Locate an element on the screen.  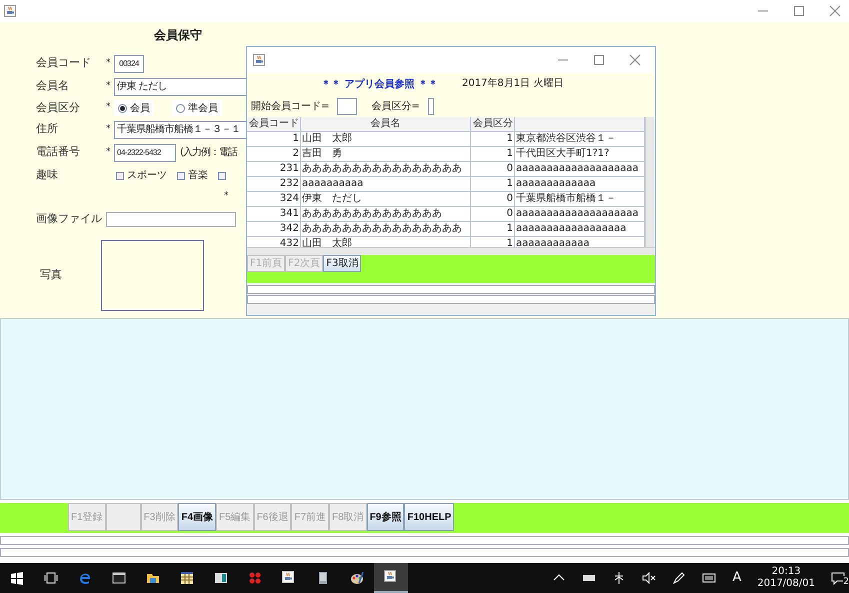
table-cell: 山田 太郎 is located at coordinates (386, 139).